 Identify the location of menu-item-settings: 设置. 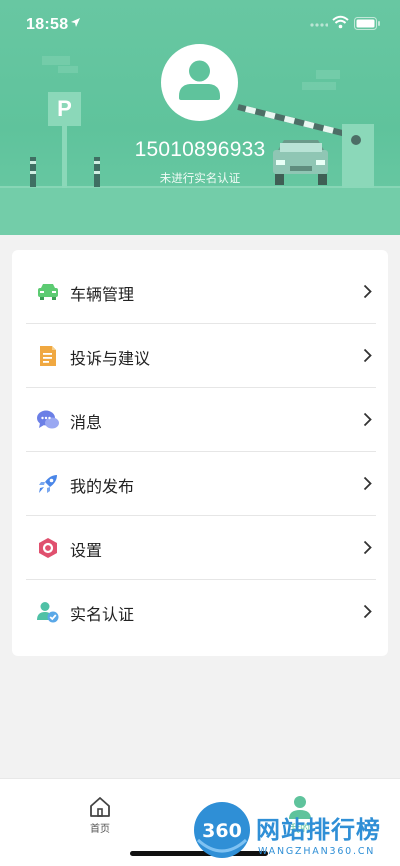
(200, 548).